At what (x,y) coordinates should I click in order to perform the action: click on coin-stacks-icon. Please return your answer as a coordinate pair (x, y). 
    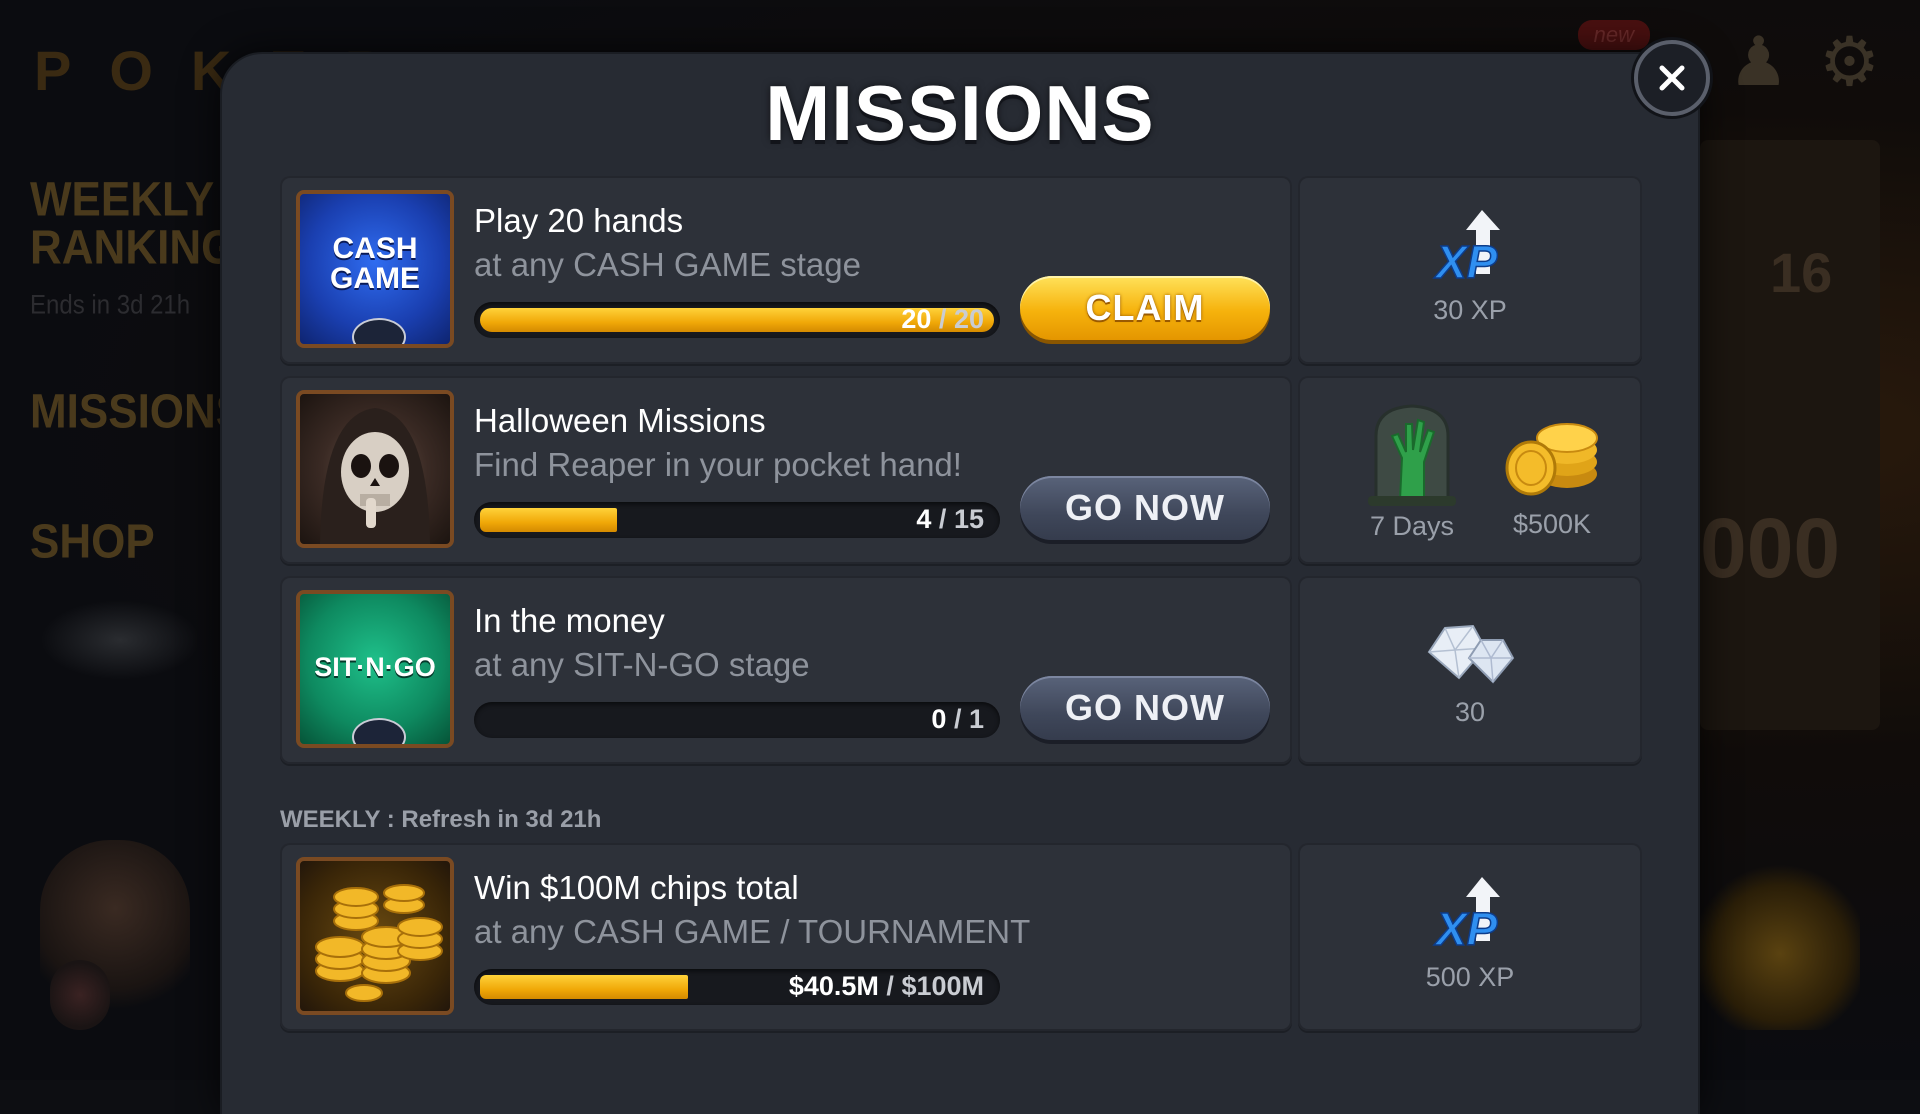
    Looking at the image, I should click on (379, 943).